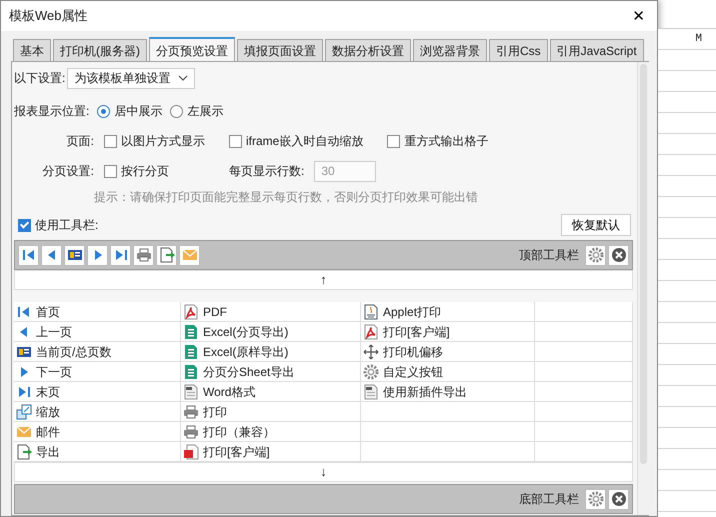 Image resolution: width=716 pixels, height=517 pixels. What do you see at coordinates (97, 372) in the screenshot?
I see `toolbar-option: 下一页` at bounding box center [97, 372].